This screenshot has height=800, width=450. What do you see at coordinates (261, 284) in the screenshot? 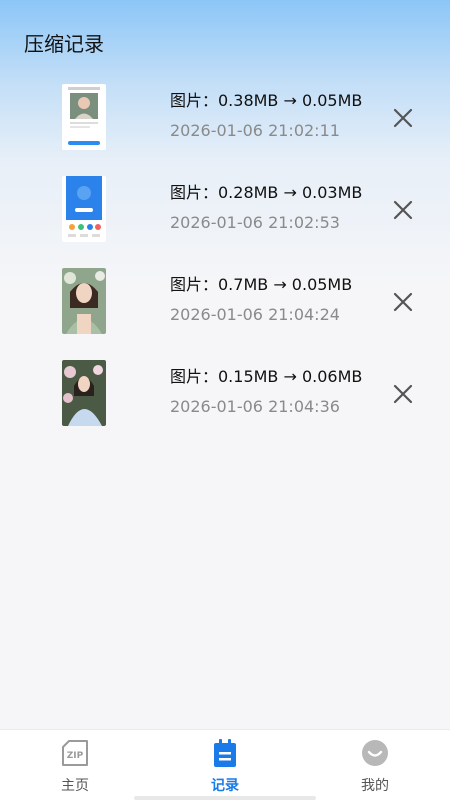
I see `record-size-text: 图片：0.7MB → 0.05MB` at bounding box center [261, 284].